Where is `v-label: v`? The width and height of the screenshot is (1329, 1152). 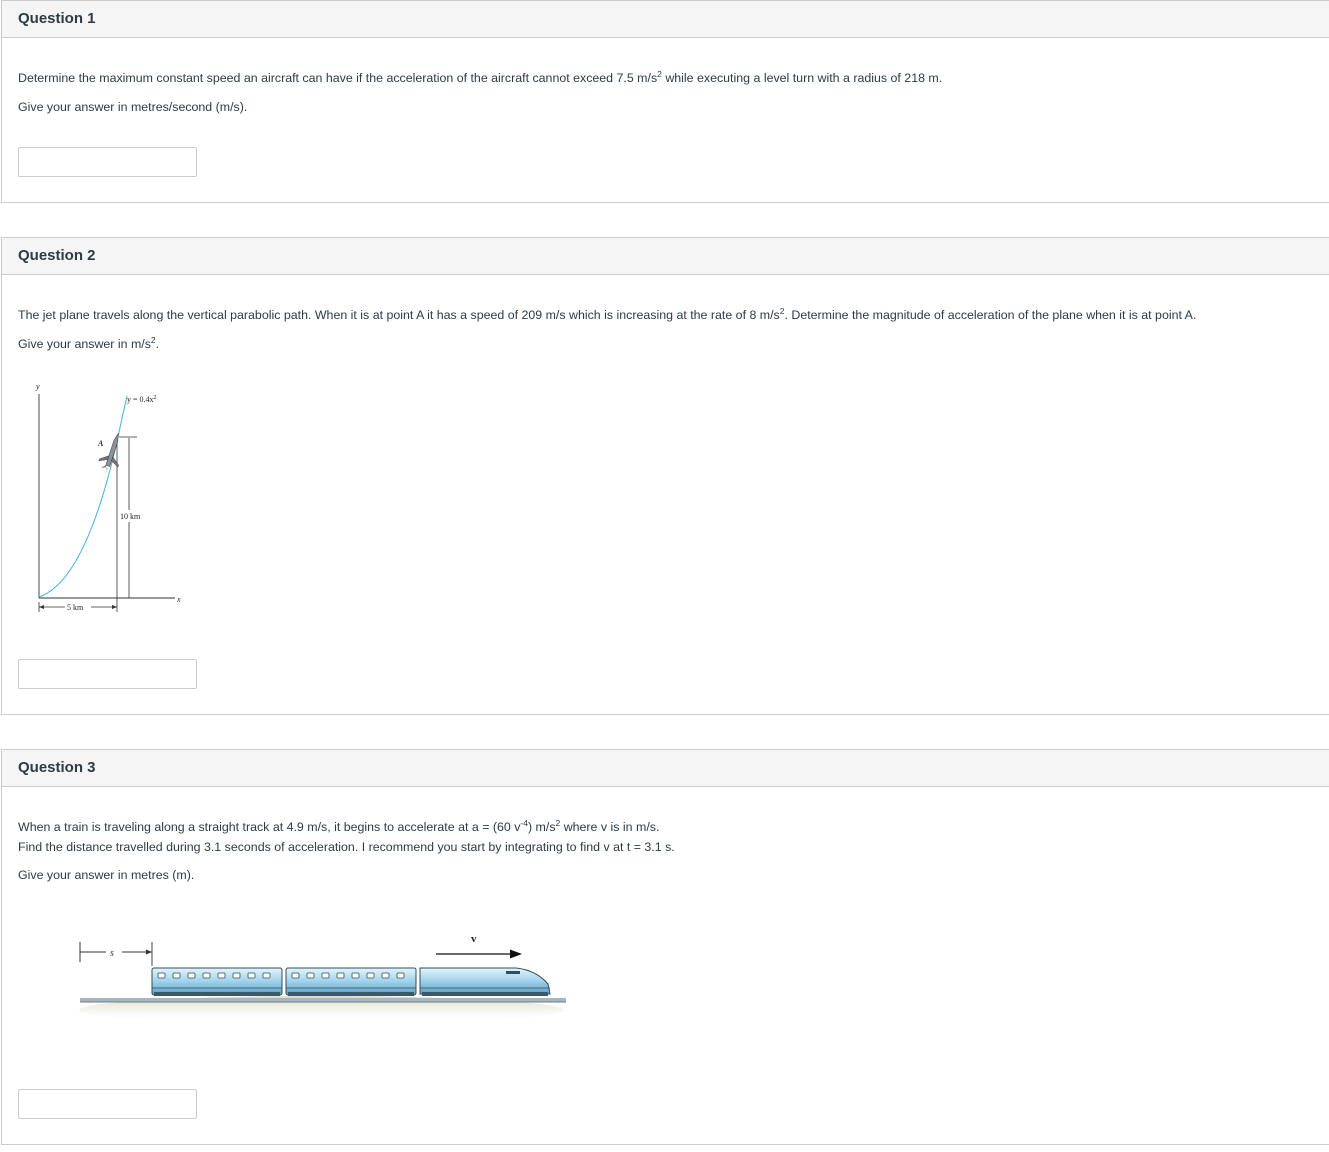
v-label: v is located at coordinates (474, 939).